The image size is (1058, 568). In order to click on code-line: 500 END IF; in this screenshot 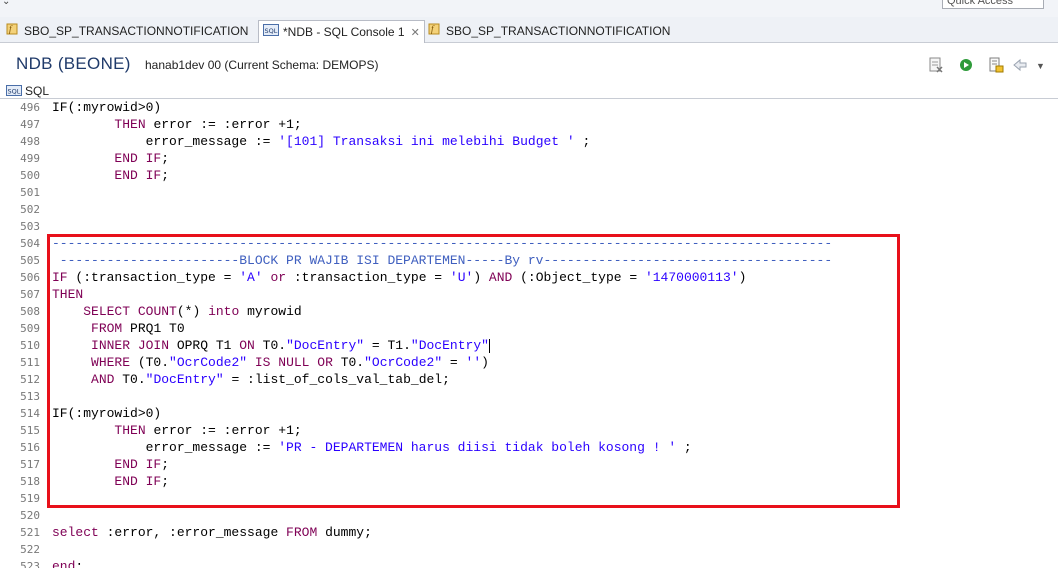, I will do `click(529, 175)`.